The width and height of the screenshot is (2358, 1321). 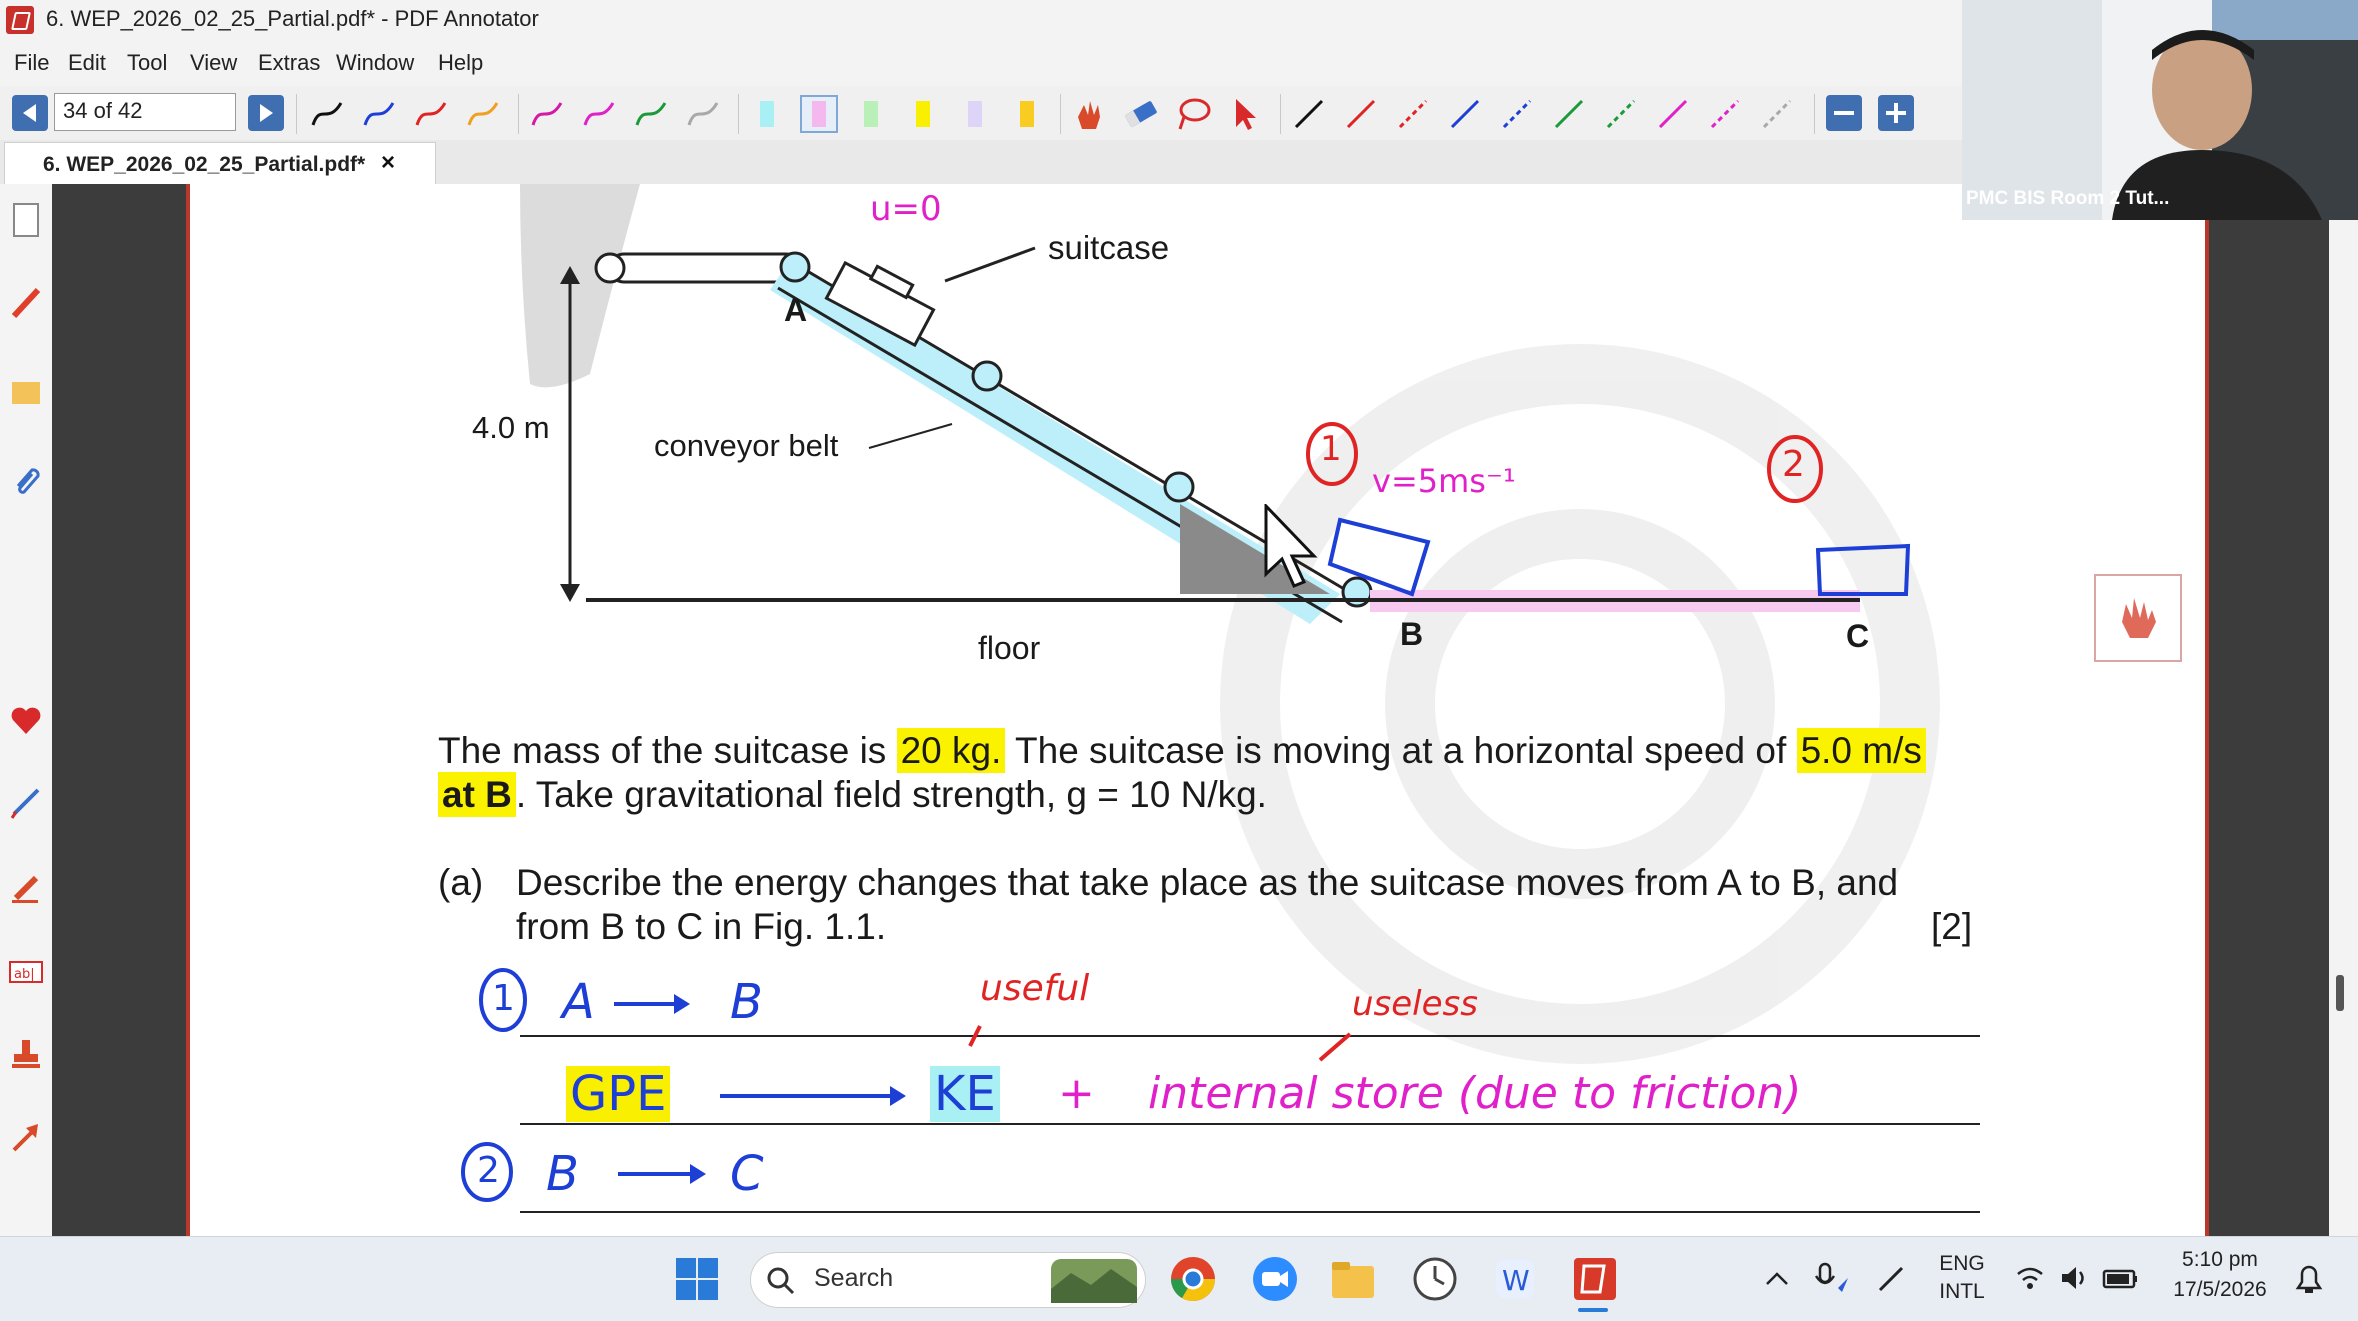 What do you see at coordinates (26, 802) in the screenshot?
I see `edit-pen-icon` at bounding box center [26, 802].